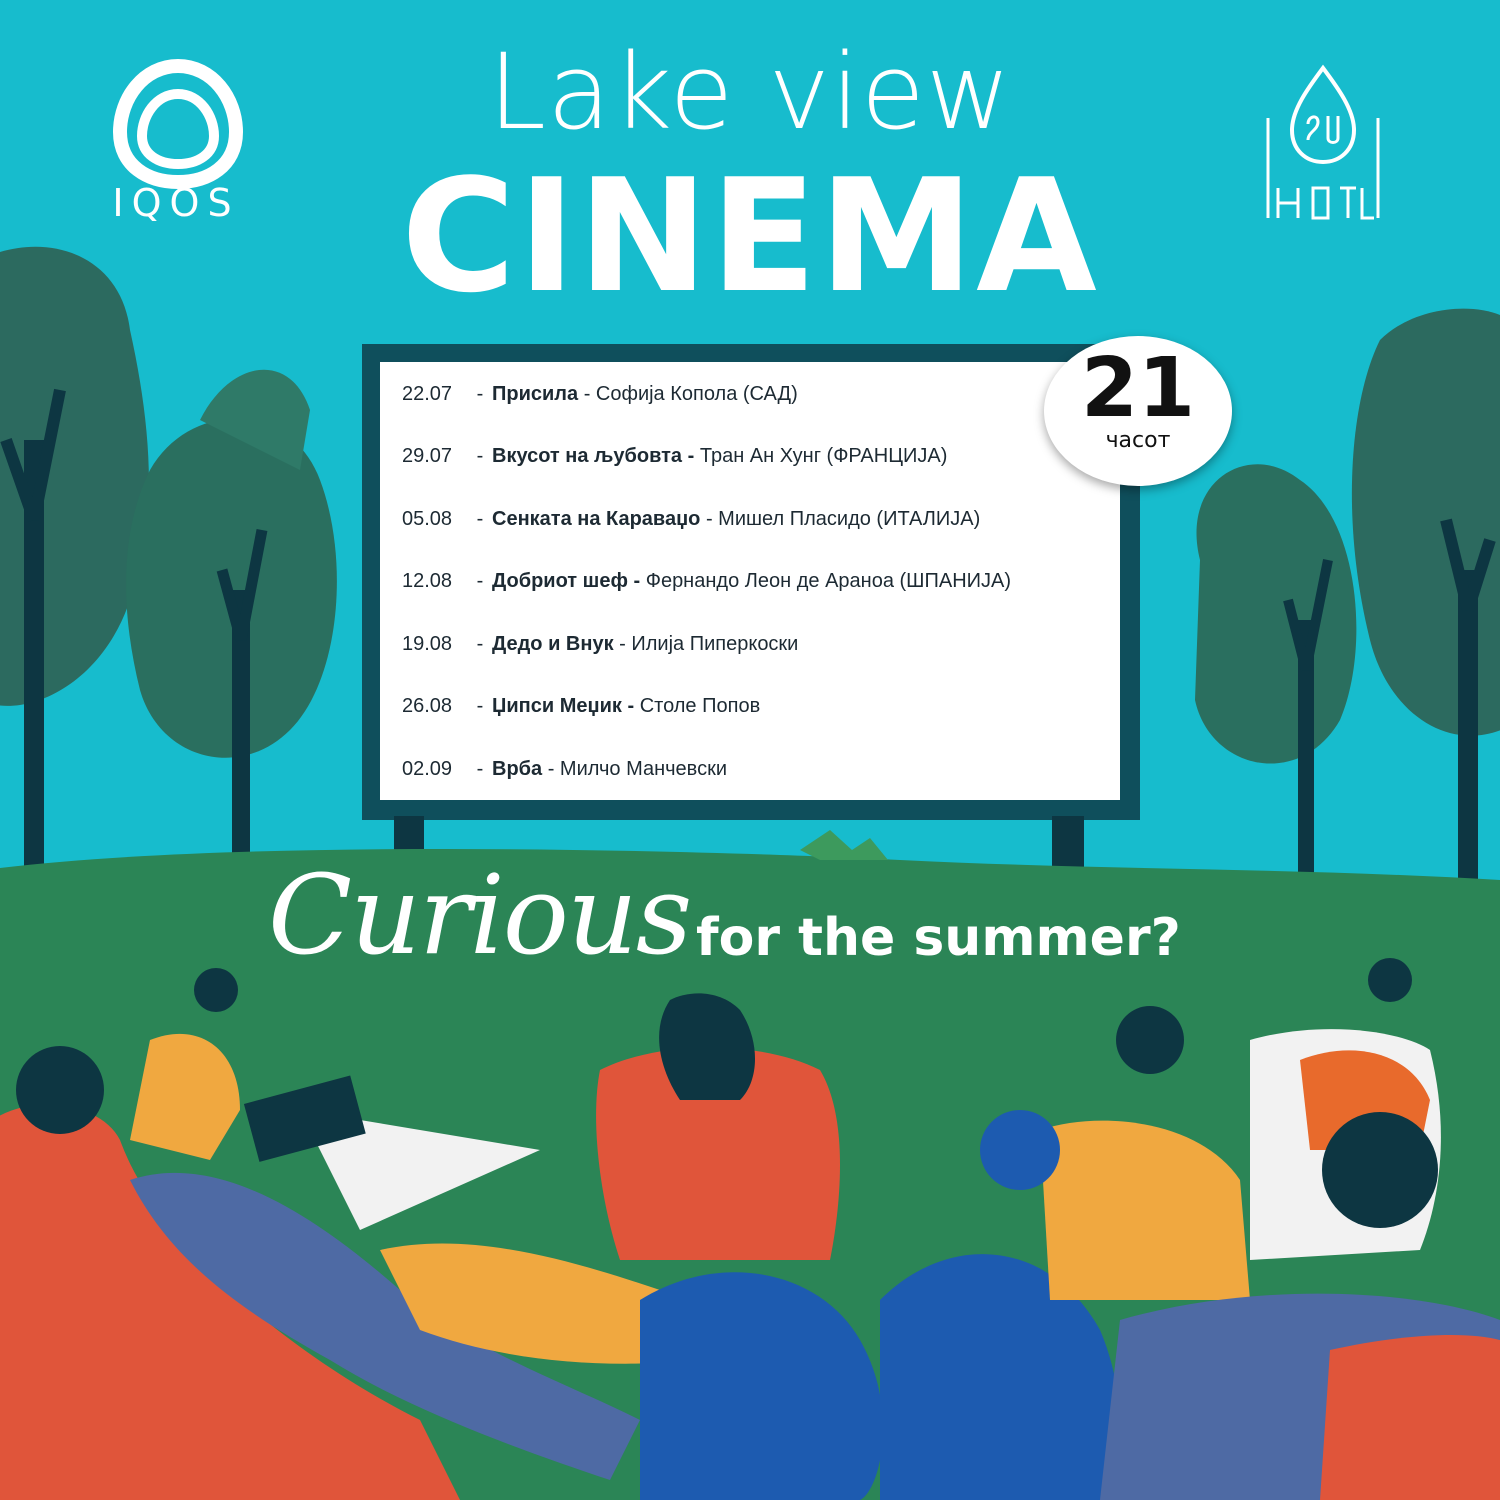  What do you see at coordinates (427, 581) in the screenshot?
I see `schedule-date: 12.08` at bounding box center [427, 581].